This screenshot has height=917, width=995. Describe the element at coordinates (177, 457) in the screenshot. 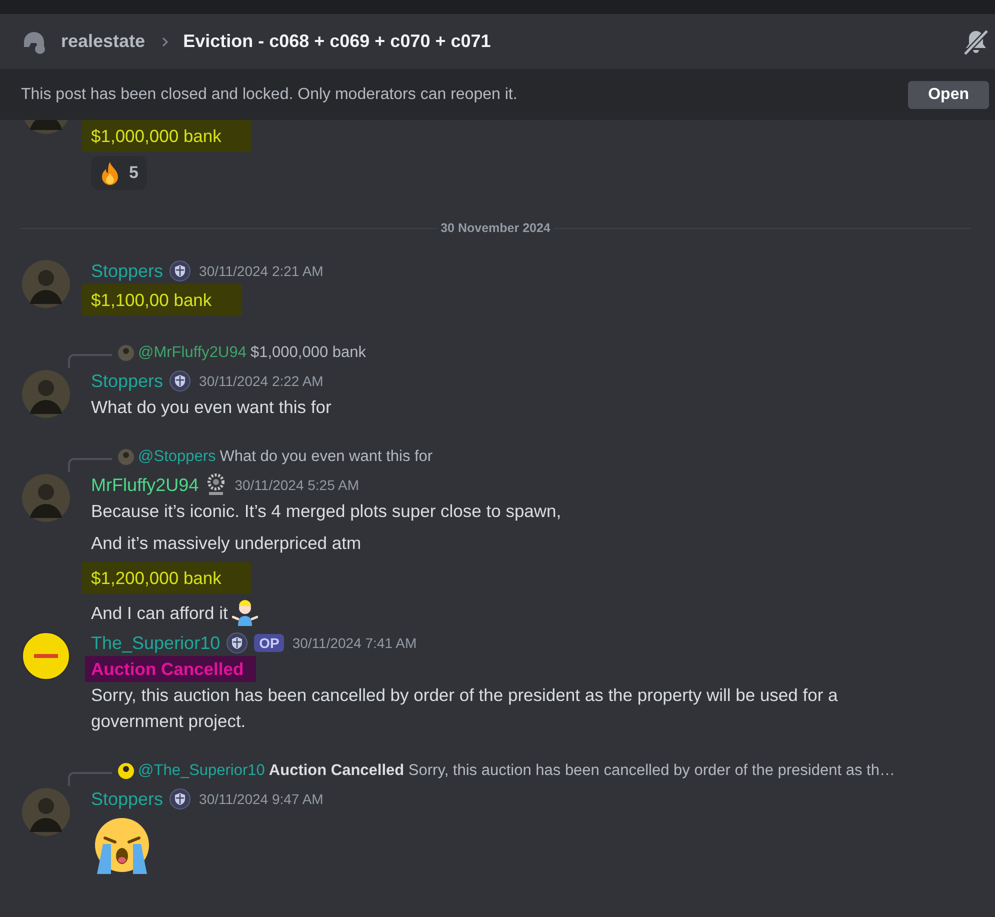

I see `reply-mention: @Stoppers` at that location.